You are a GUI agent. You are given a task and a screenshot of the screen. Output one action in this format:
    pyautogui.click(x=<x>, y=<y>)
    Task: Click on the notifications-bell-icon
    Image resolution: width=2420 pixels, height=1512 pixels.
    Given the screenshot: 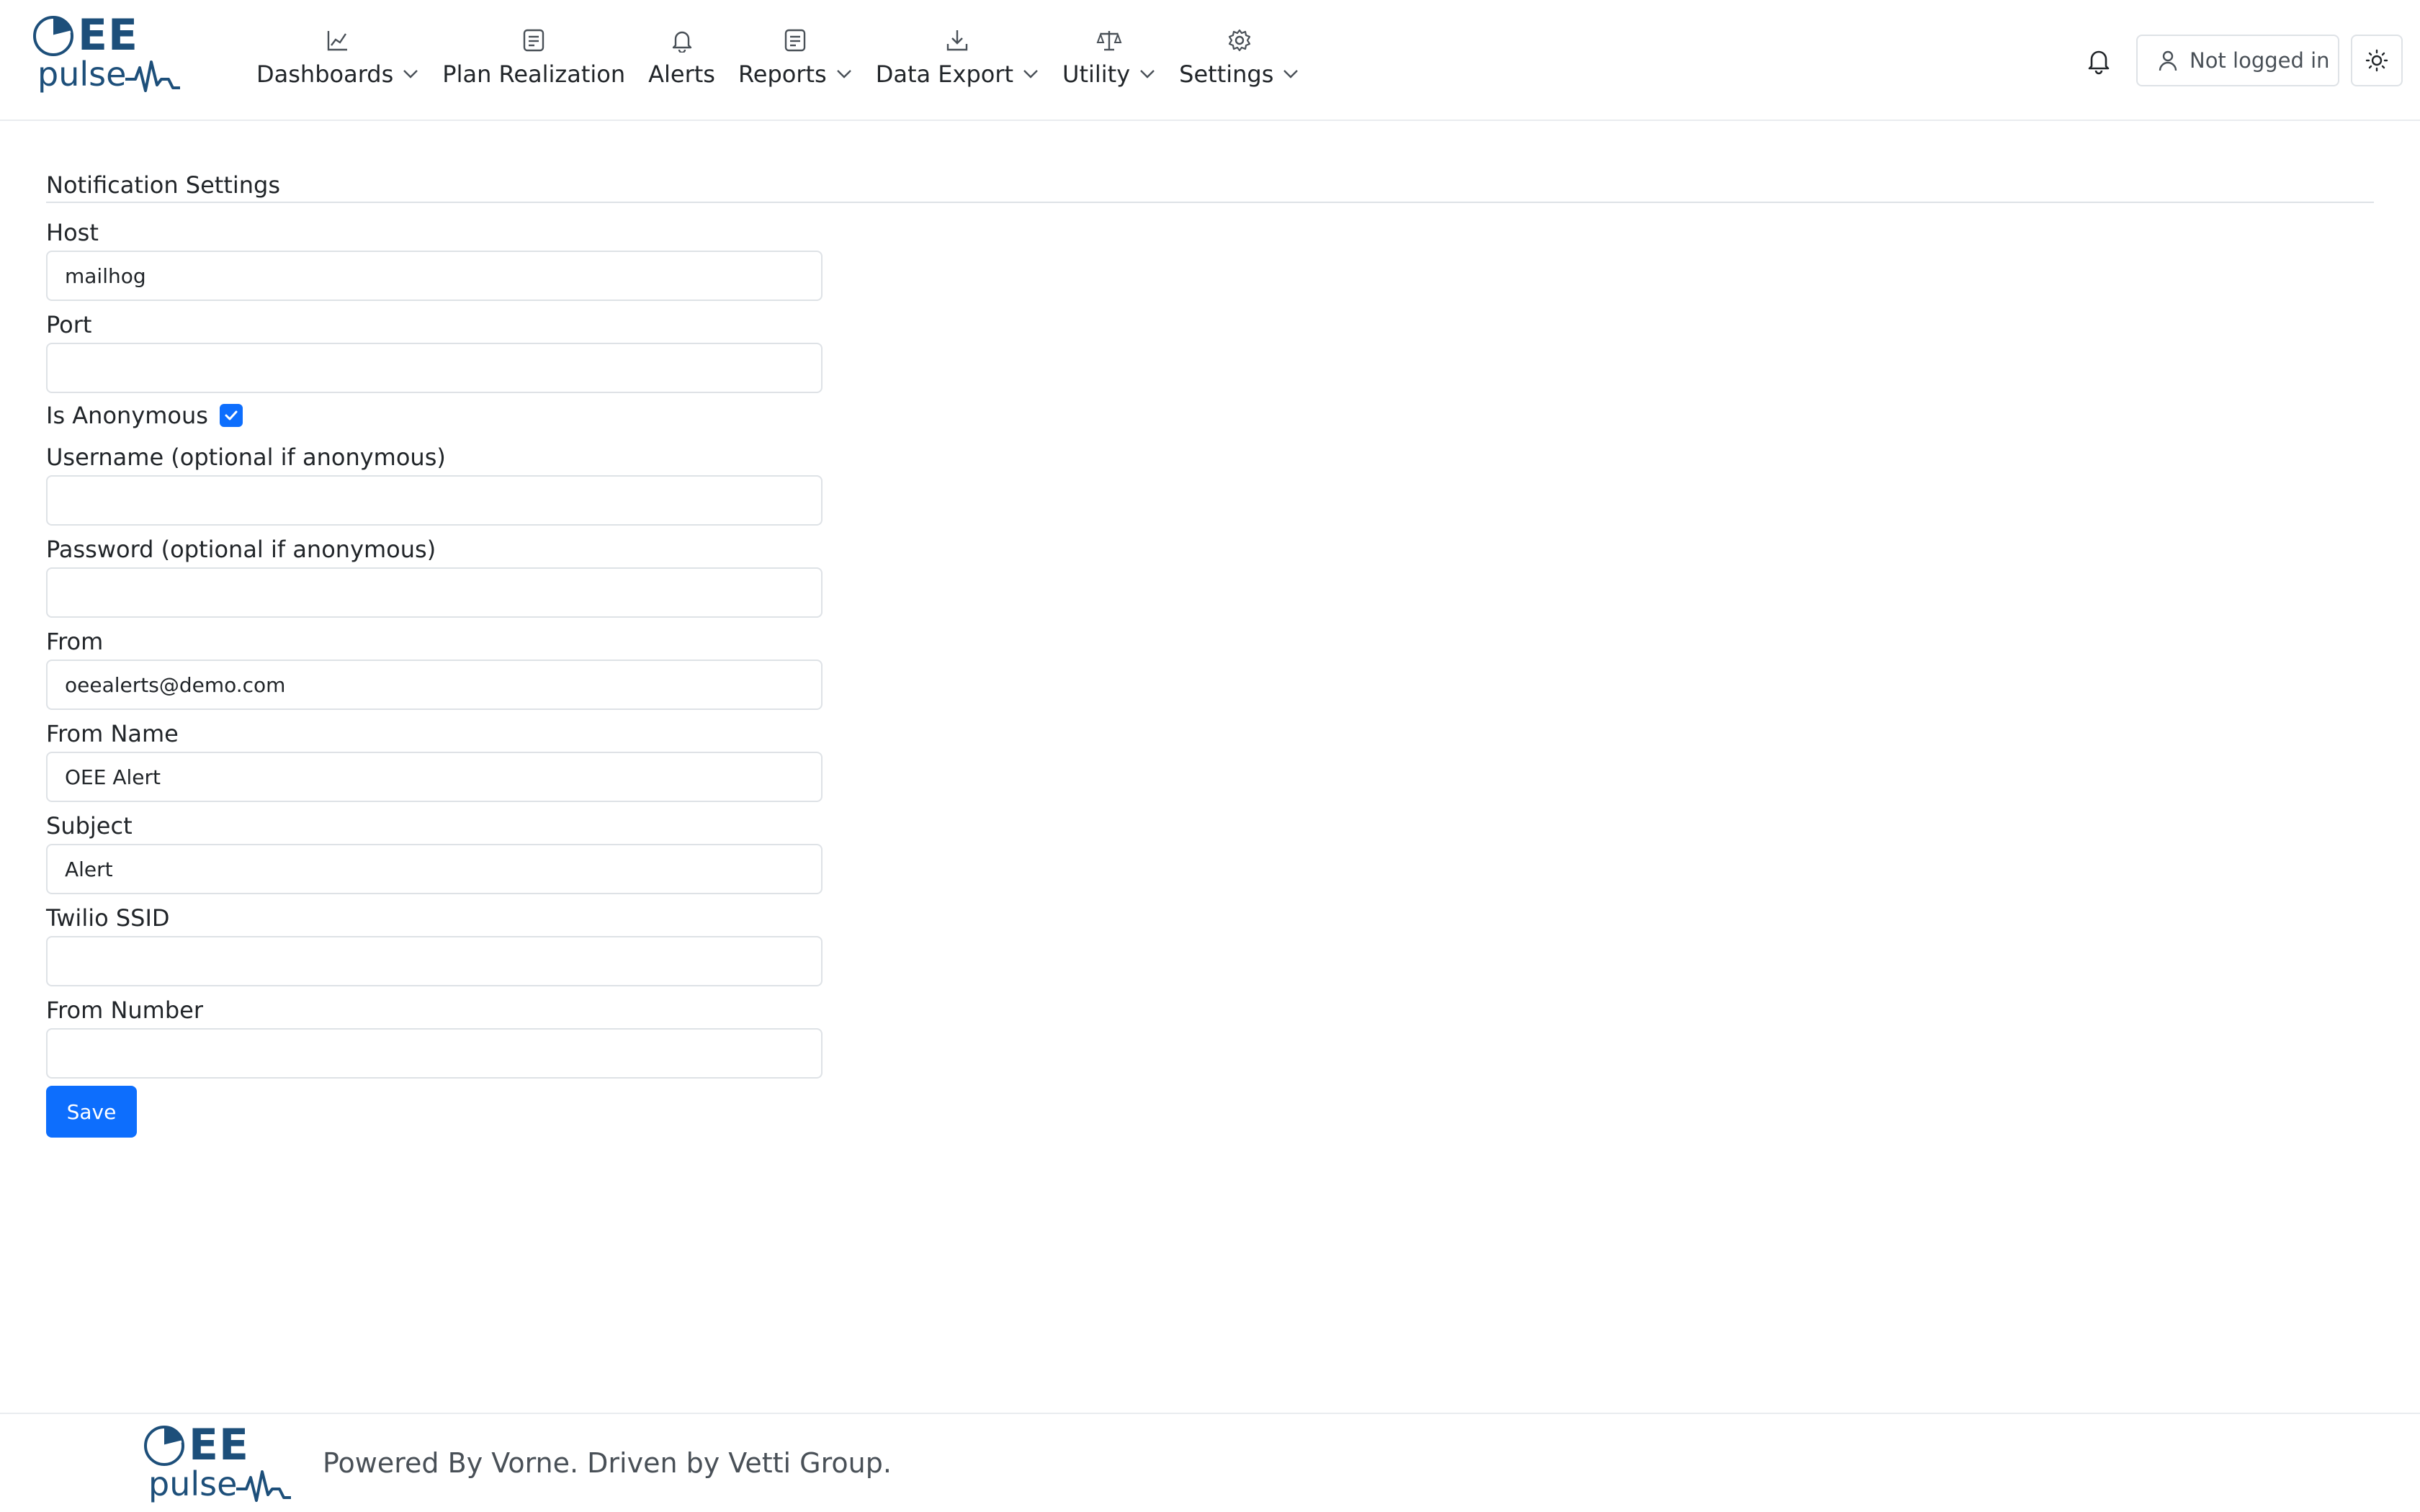 What is the action you would take?
    pyautogui.click(x=2098, y=60)
    